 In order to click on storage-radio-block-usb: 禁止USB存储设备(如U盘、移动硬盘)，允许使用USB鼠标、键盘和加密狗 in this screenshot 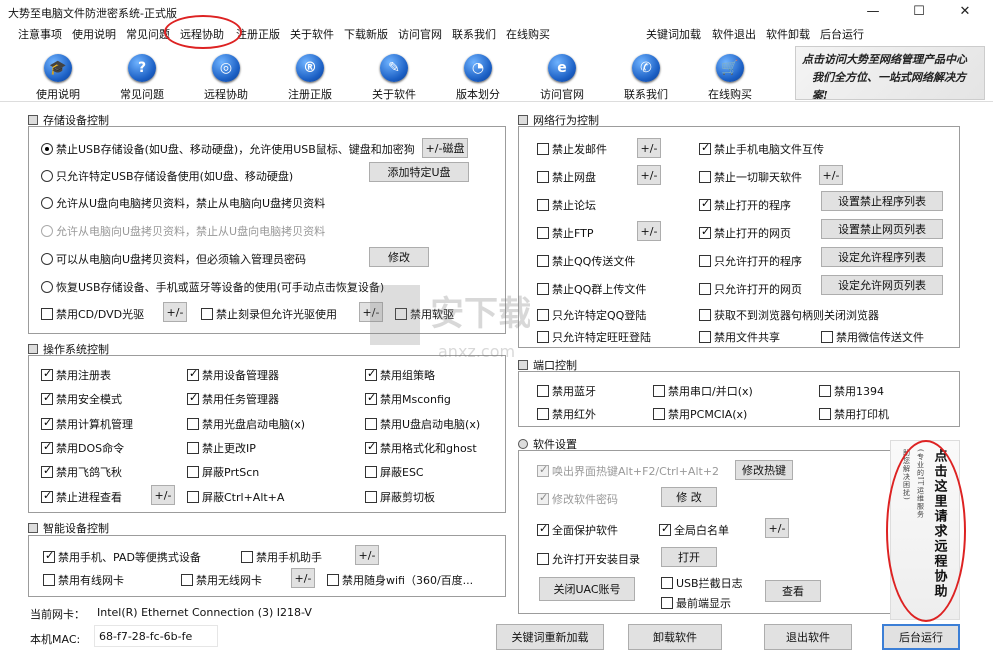, I will do `click(228, 149)`.